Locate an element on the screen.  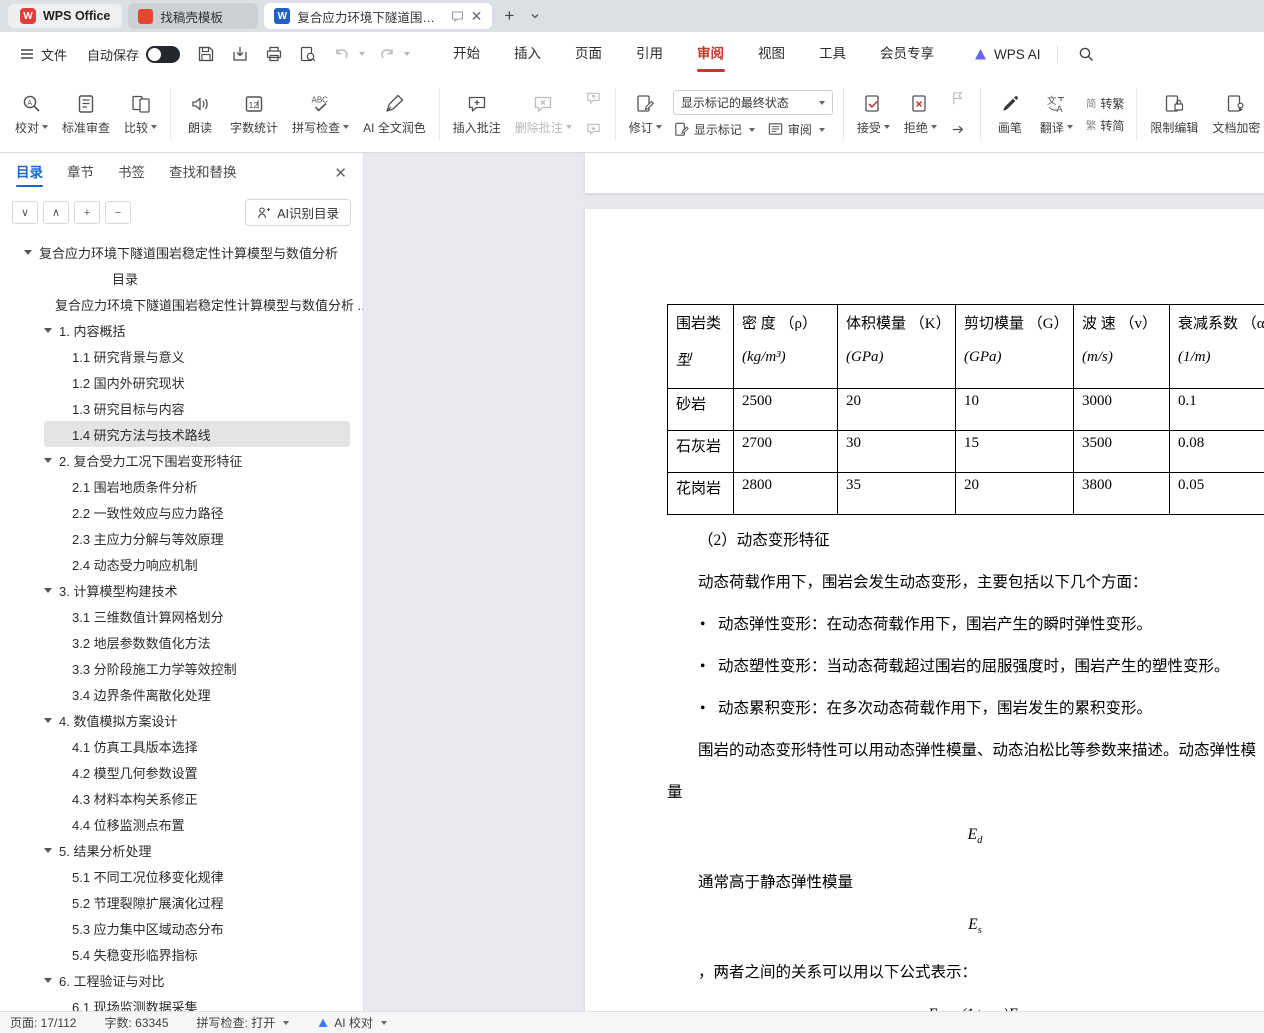
outline-item: 4.3 材料本构关系修正 is located at coordinates (181, 798).